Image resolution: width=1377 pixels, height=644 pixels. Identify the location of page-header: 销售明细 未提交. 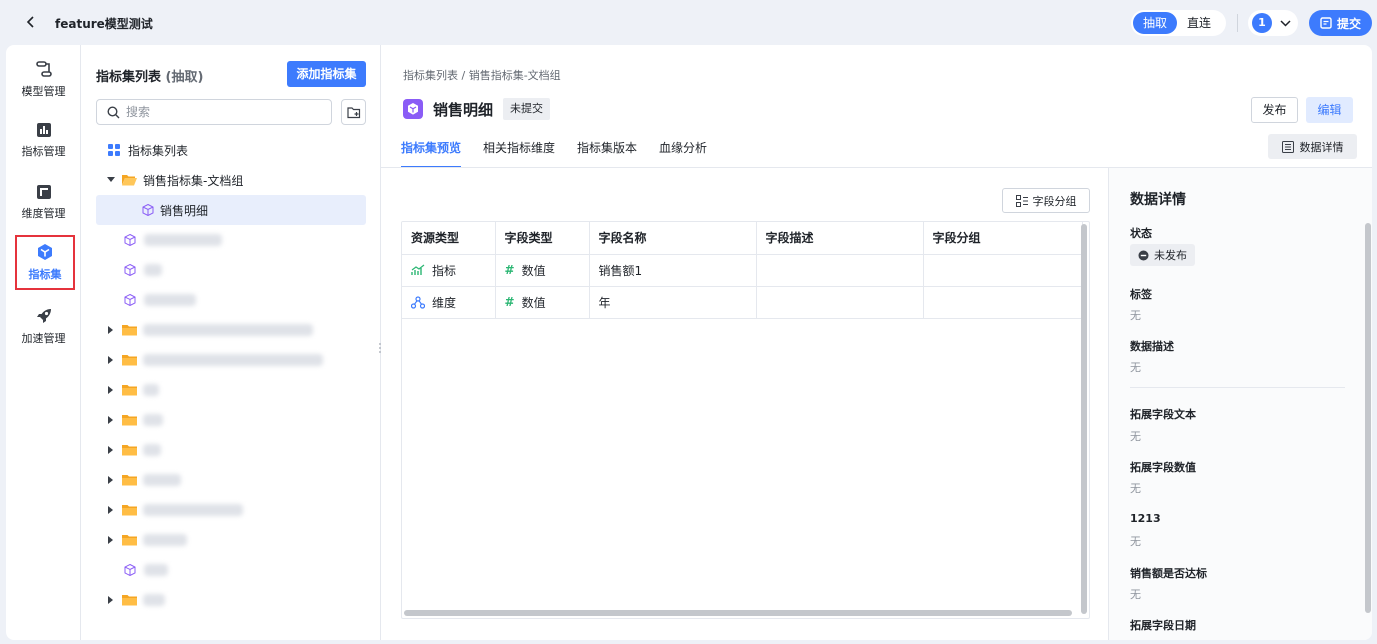
(477, 109).